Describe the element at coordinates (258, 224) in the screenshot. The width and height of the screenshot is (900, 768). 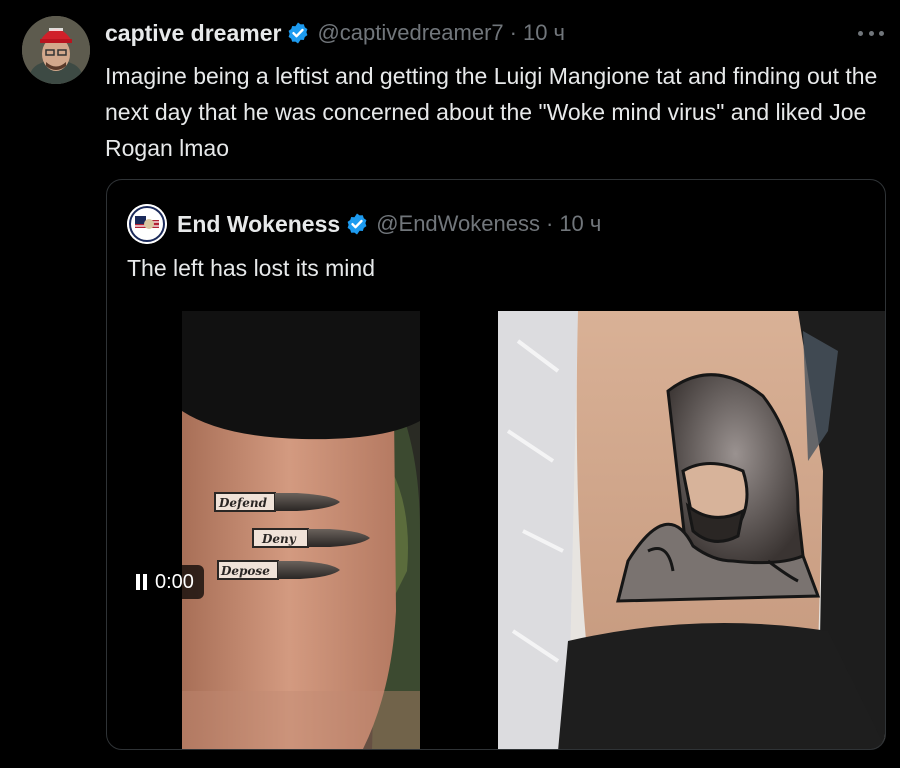
I see `quoted-author-name: End Wokeness` at that location.